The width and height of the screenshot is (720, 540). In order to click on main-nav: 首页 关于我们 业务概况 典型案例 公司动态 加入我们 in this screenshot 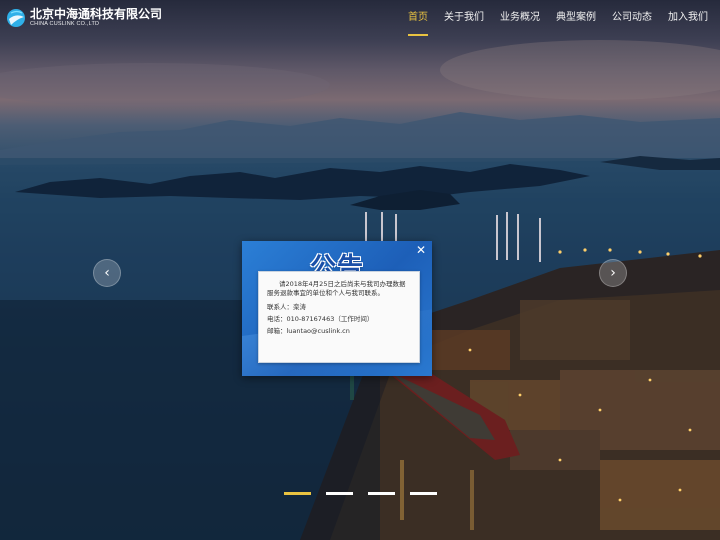, I will do `click(550, 23)`.